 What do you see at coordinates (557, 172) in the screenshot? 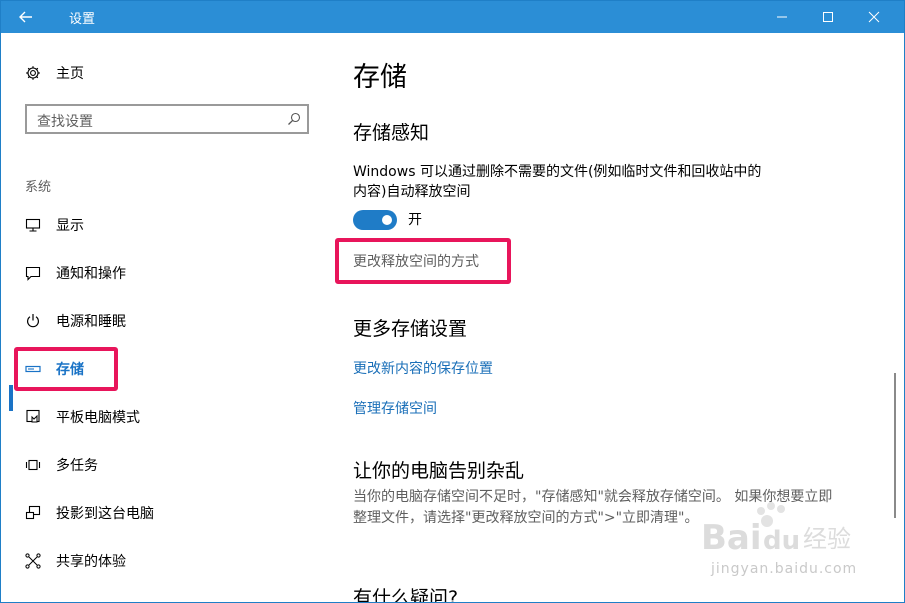
I see `storage-sense-description-line1: Windows 可以通过删除不需要的文件(例如临时文件和回收站中的` at bounding box center [557, 172].